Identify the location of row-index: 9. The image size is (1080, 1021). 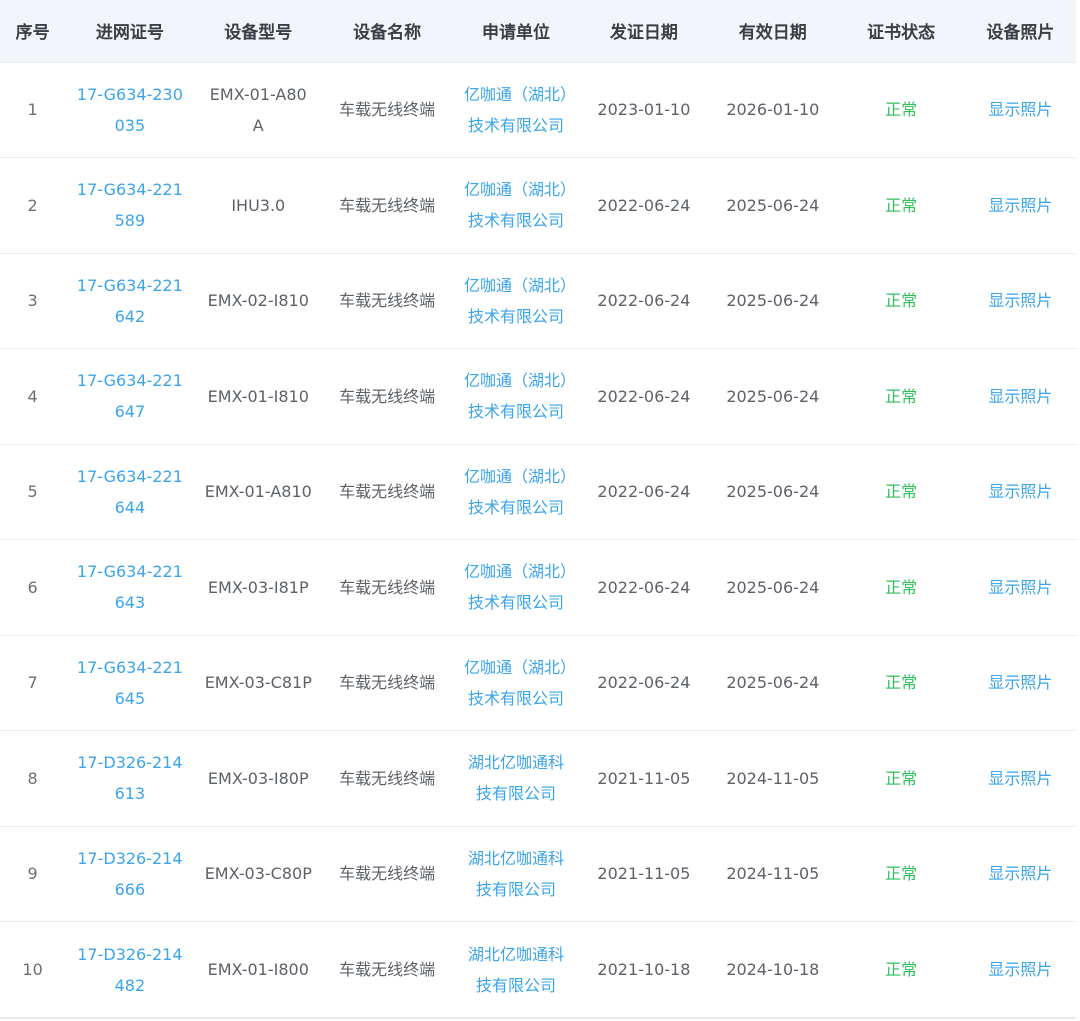
(32, 874).